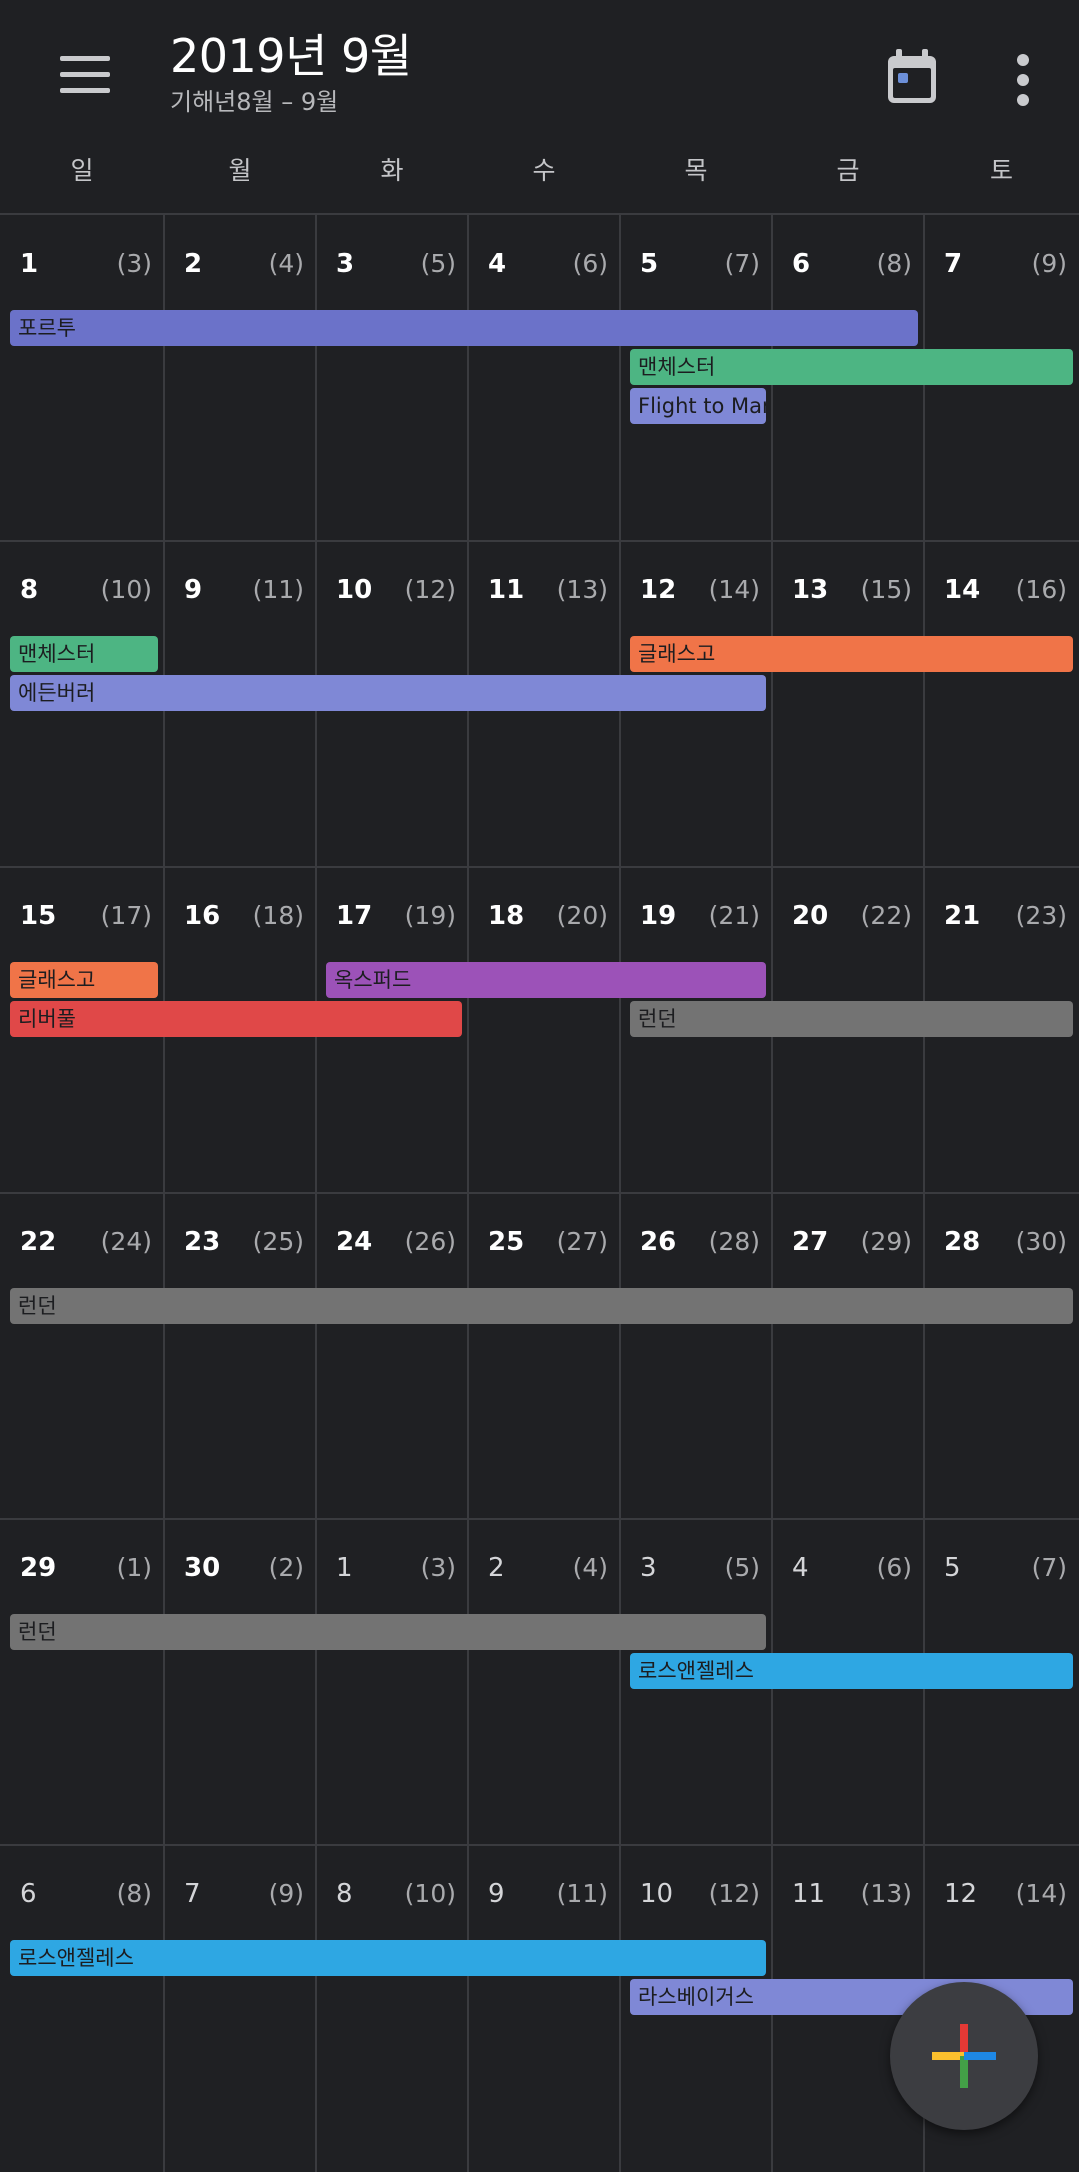 This screenshot has height=2172, width=1079. What do you see at coordinates (464, 328) in the screenshot?
I see `event-chip: 포르투` at bounding box center [464, 328].